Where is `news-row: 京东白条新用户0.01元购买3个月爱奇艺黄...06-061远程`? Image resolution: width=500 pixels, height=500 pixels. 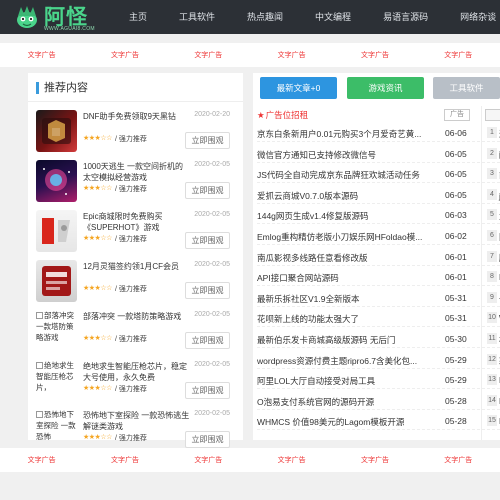
news-row: 京东白条新用户0.01元购买3个月爱奇艺黄...06-061远程 is located at coordinates (378, 134).